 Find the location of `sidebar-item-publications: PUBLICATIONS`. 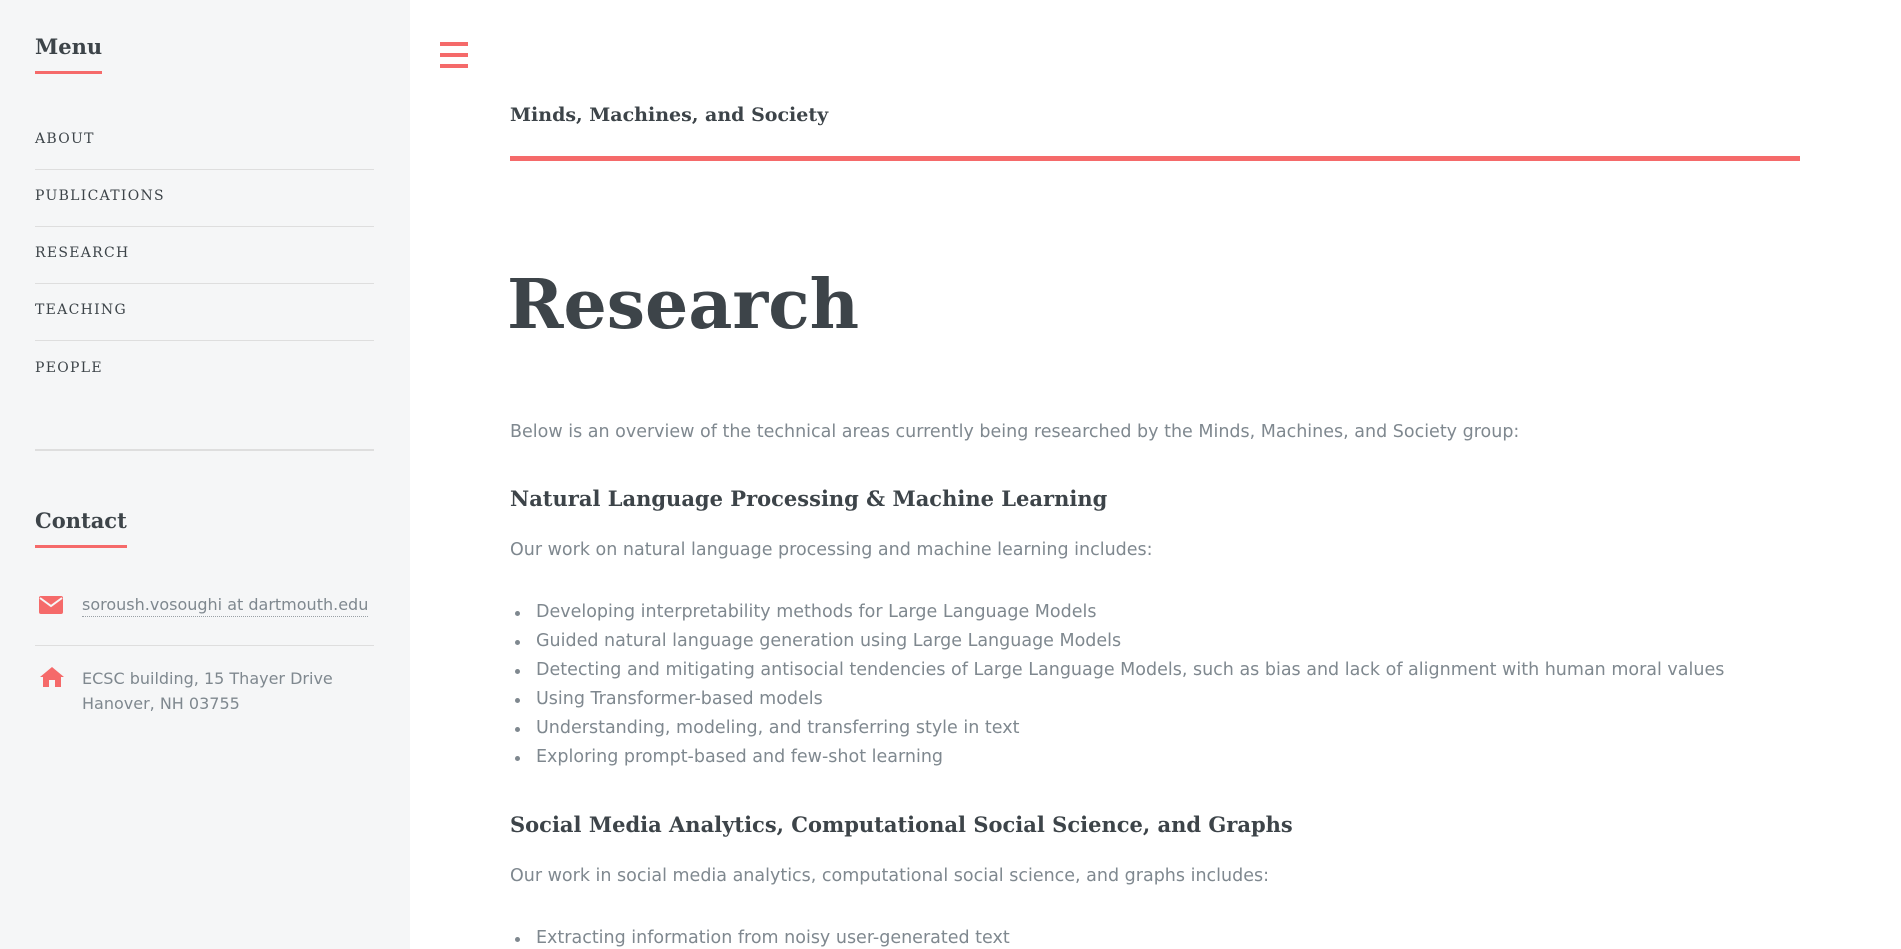

sidebar-item-publications: PUBLICATIONS is located at coordinates (204, 198).